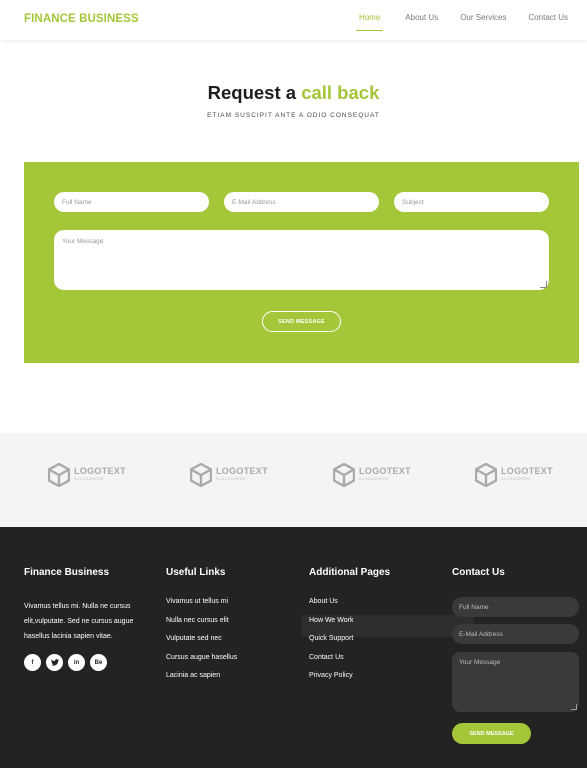  What do you see at coordinates (340, 92) in the screenshot?
I see `request-title-accent: call back` at bounding box center [340, 92].